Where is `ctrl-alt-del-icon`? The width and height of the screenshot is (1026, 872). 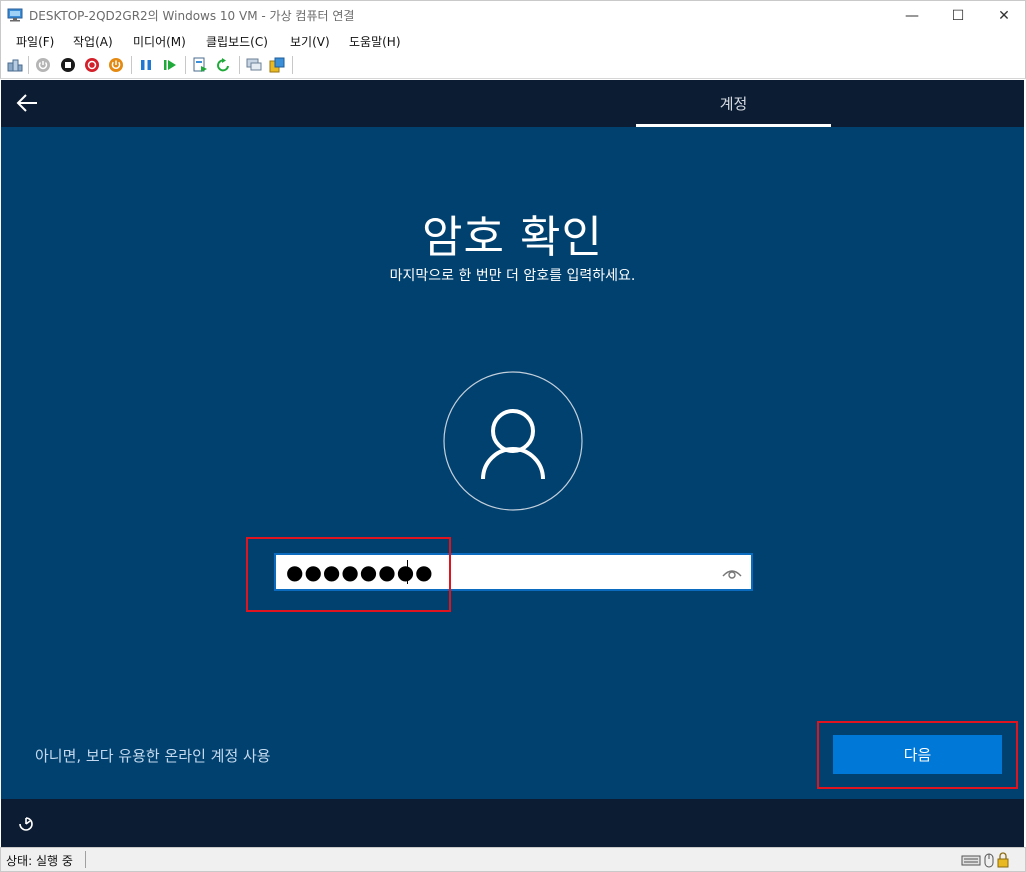 ctrl-alt-del-icon is located at coordinates (15, 65).